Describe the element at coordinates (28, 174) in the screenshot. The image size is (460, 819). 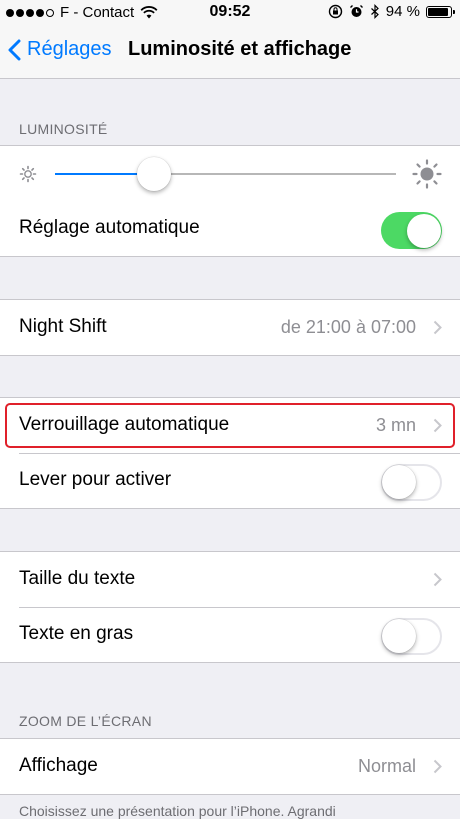
I see `sun-small-icon` at that location.